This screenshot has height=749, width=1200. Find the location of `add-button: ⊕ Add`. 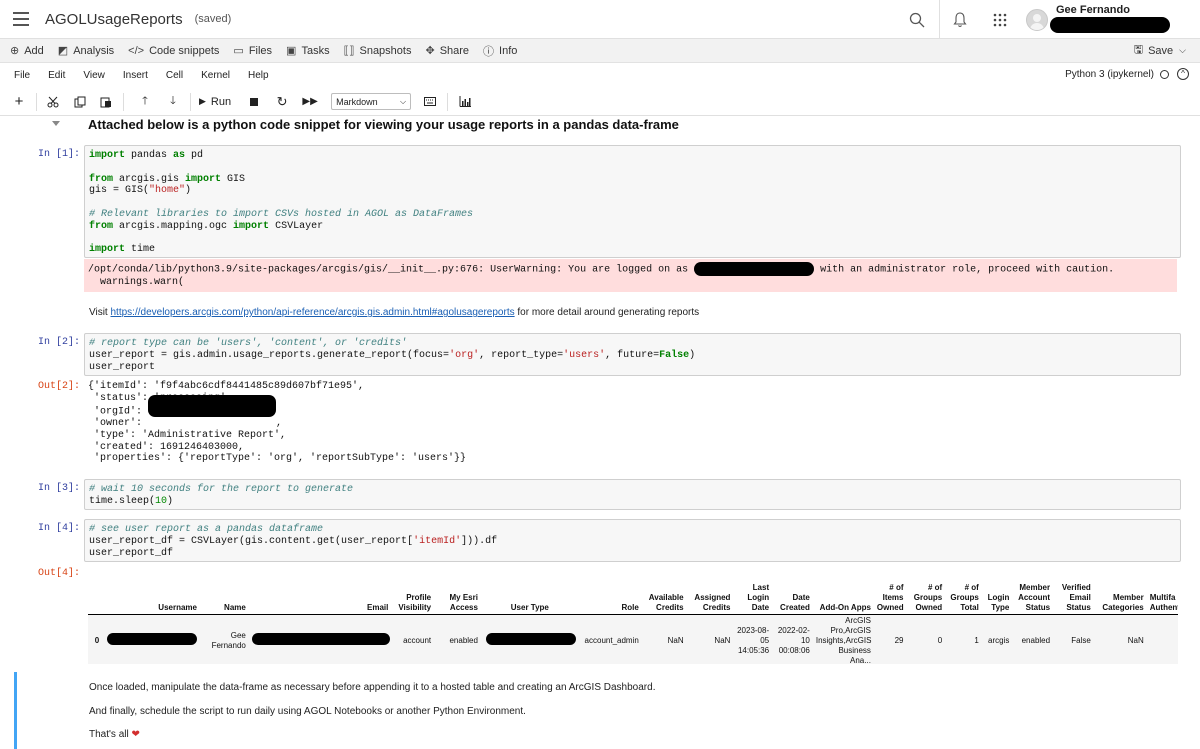

add-button: ⊕ Add is located at coordinates (27, 51).